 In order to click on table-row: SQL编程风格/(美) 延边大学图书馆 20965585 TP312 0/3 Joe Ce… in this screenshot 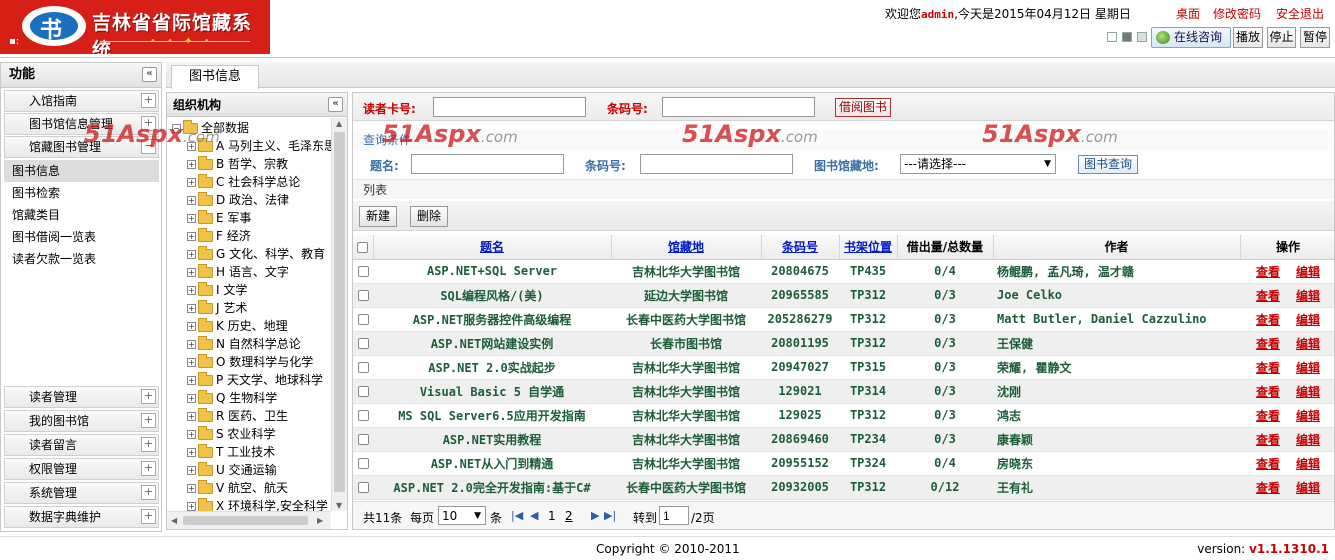, I will do `click(843, 295)`.